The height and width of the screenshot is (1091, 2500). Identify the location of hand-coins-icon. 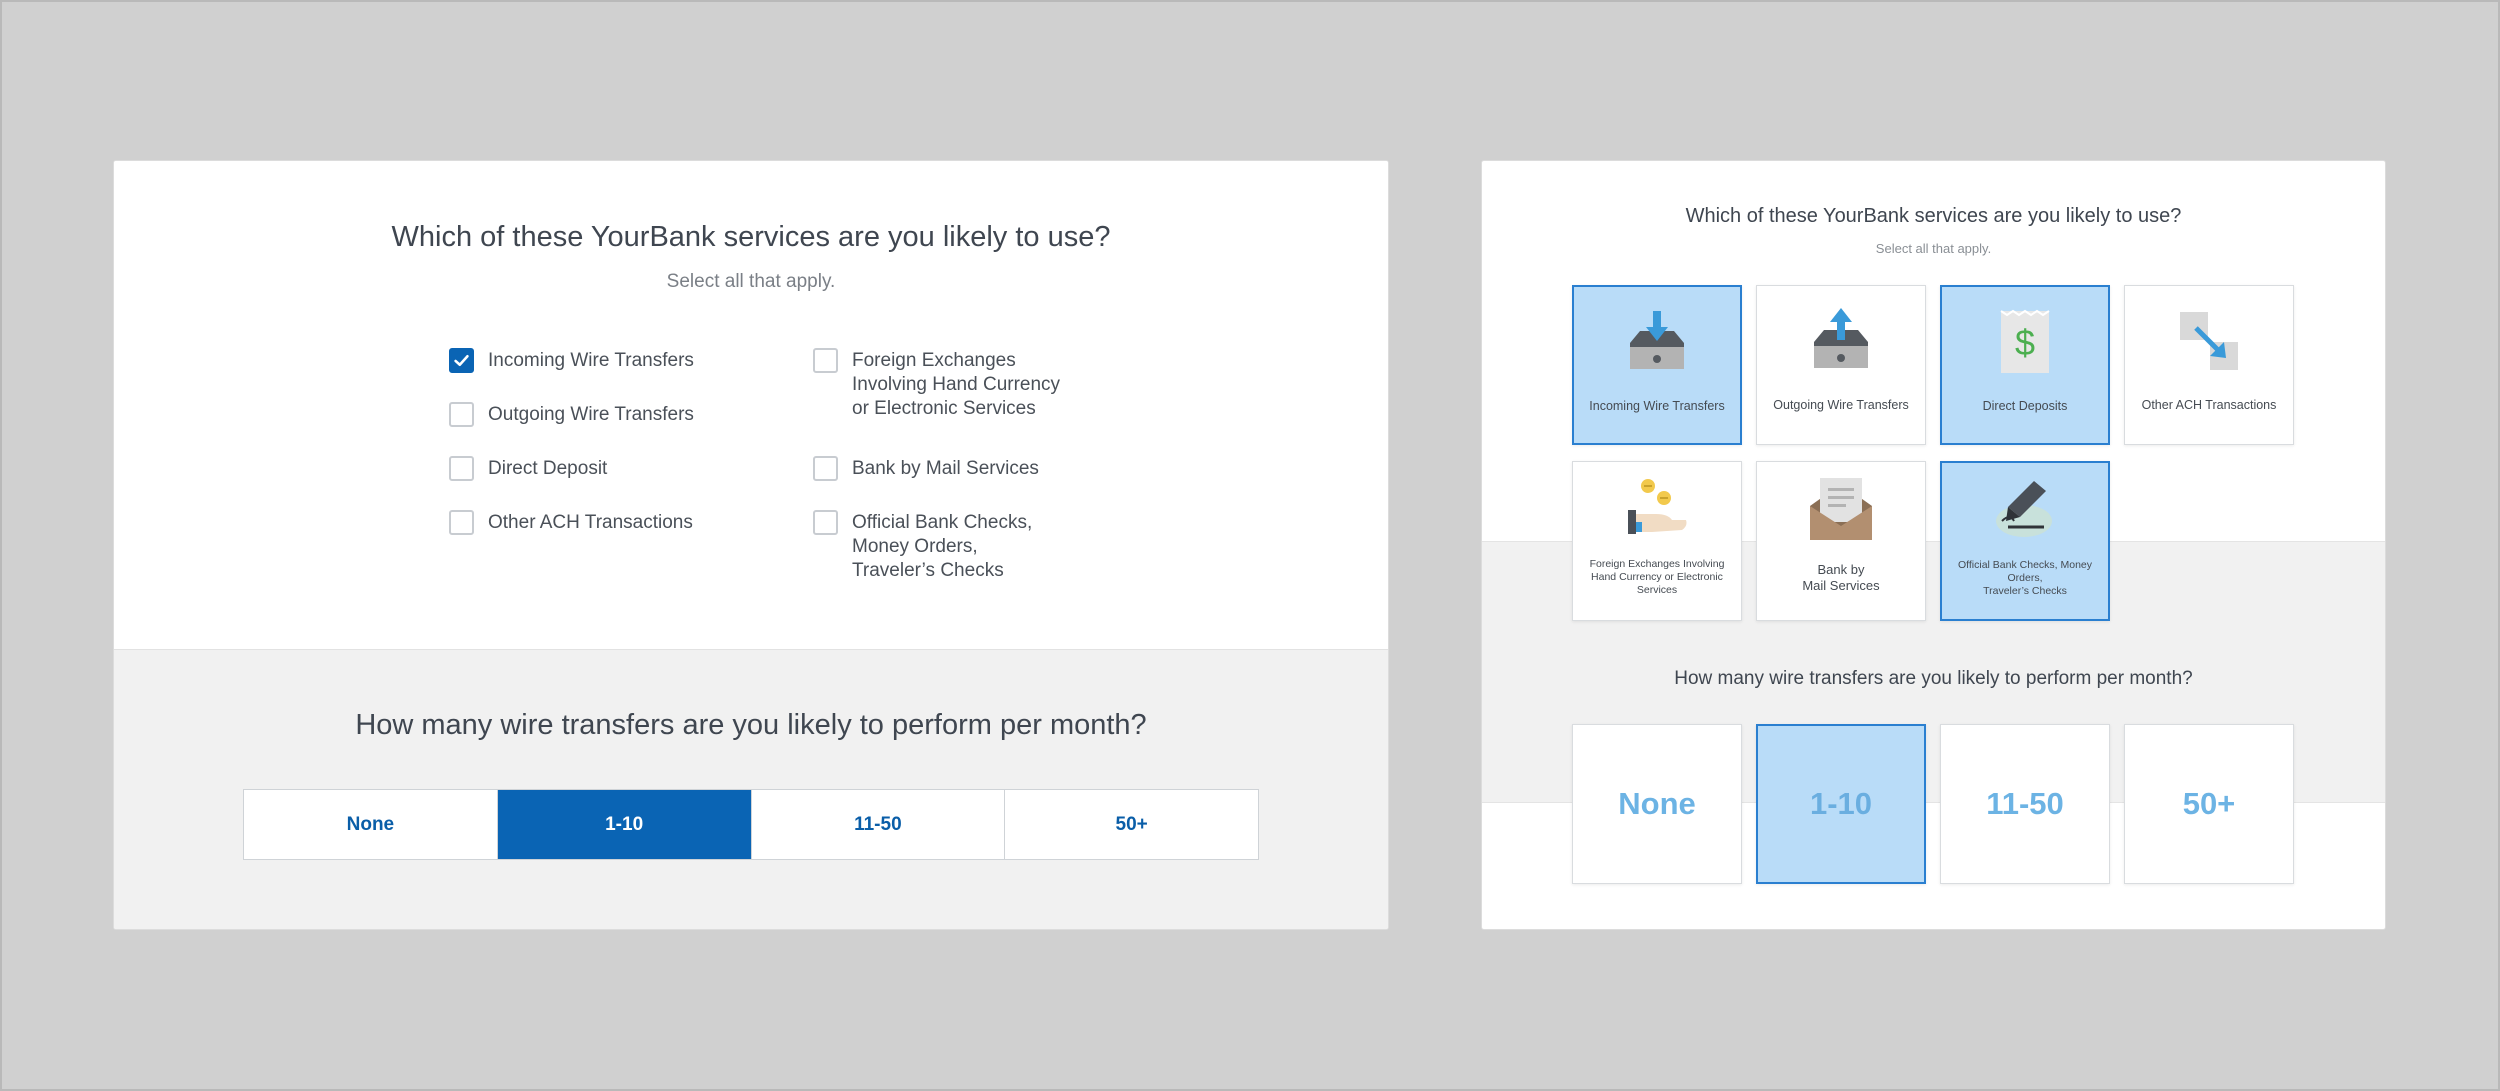
(1657, 507).